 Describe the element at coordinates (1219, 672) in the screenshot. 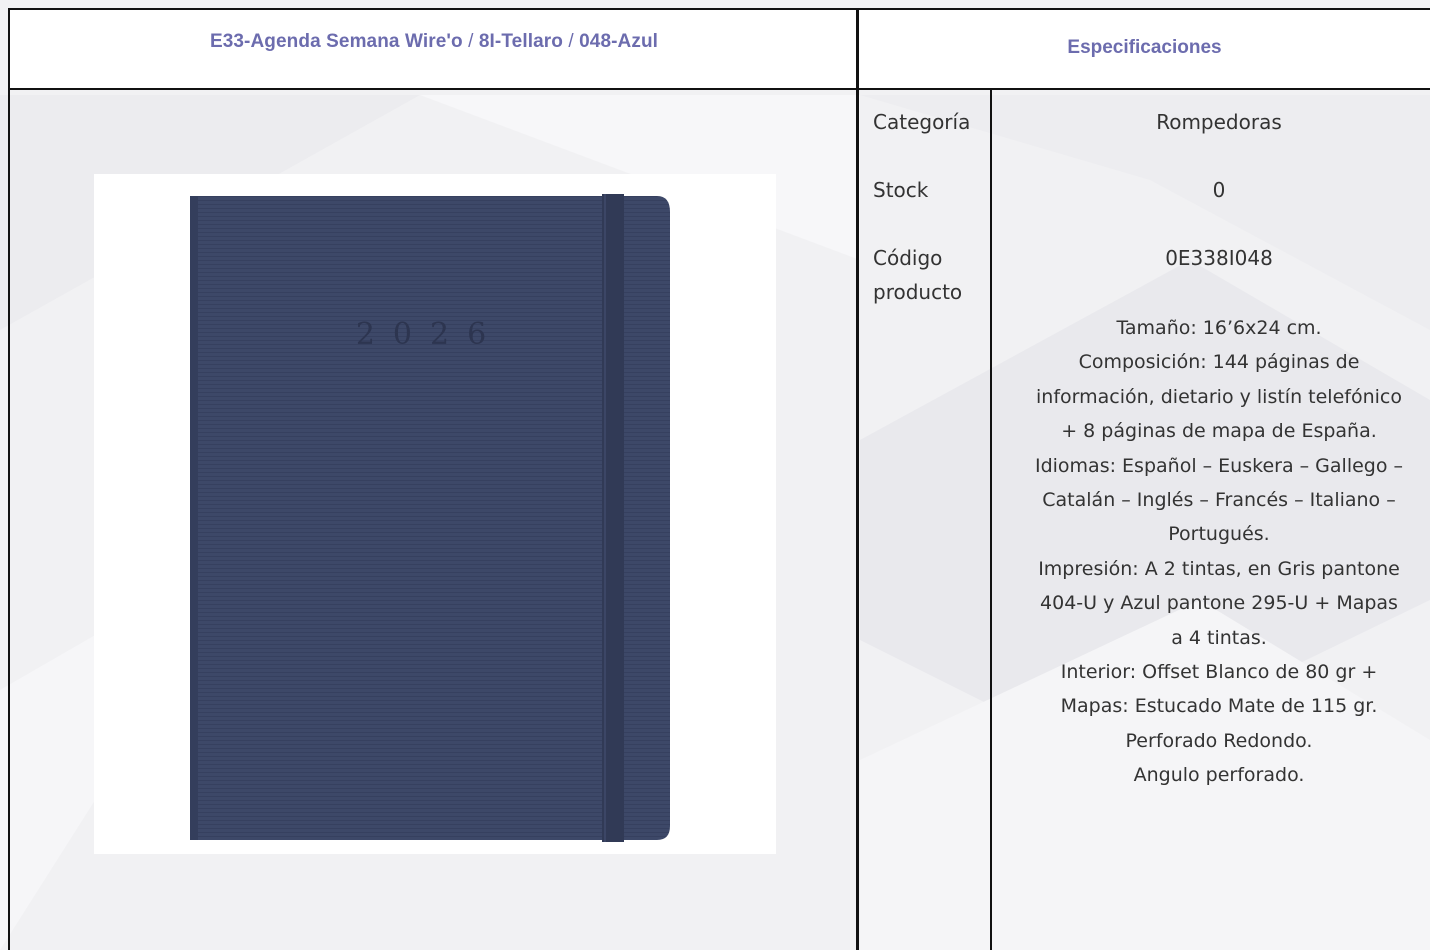

I see `description-line: Interior: Offset Blanco de 80 gr +` at that location.